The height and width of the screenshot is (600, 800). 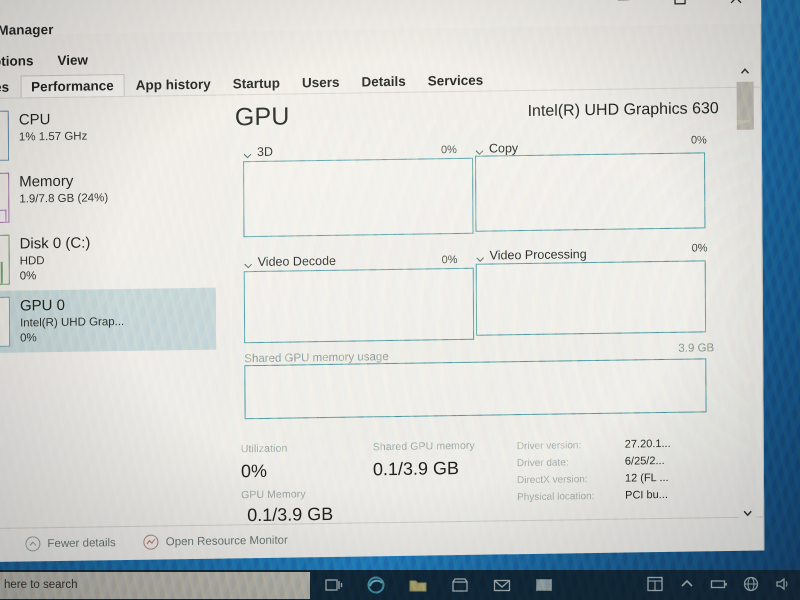 I want to click on graph-percent-video-processing: 0%, so click(x=699, y=248).